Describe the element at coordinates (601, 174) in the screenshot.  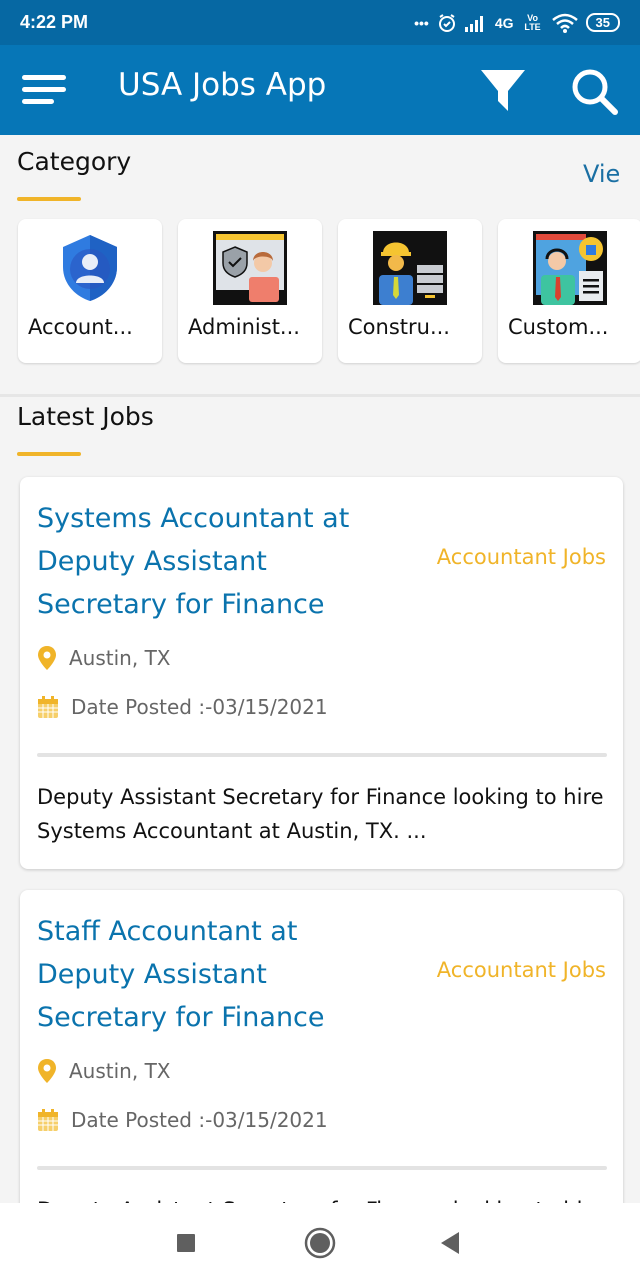
I see `view-all-link: Vie` at that location.